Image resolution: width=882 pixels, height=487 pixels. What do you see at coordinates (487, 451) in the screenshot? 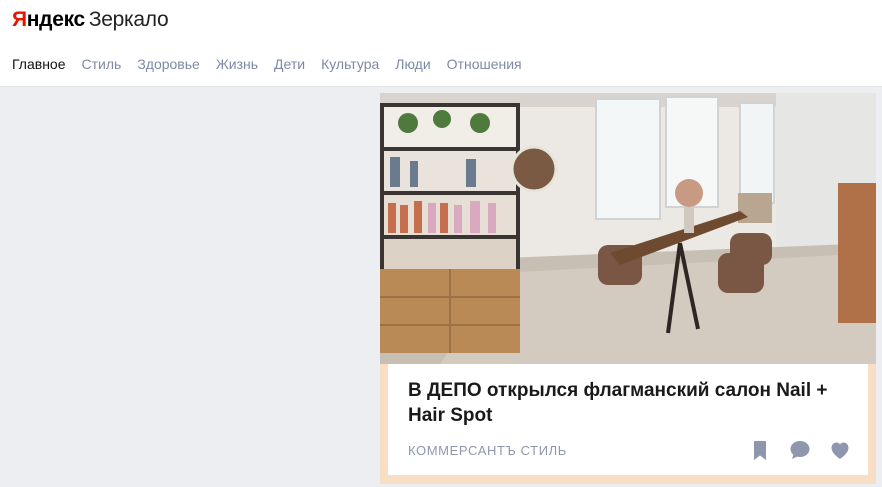
I see `article-source: КОММЕРСАНТЪ СТИЛЬ` at bounding box center [487, 451].